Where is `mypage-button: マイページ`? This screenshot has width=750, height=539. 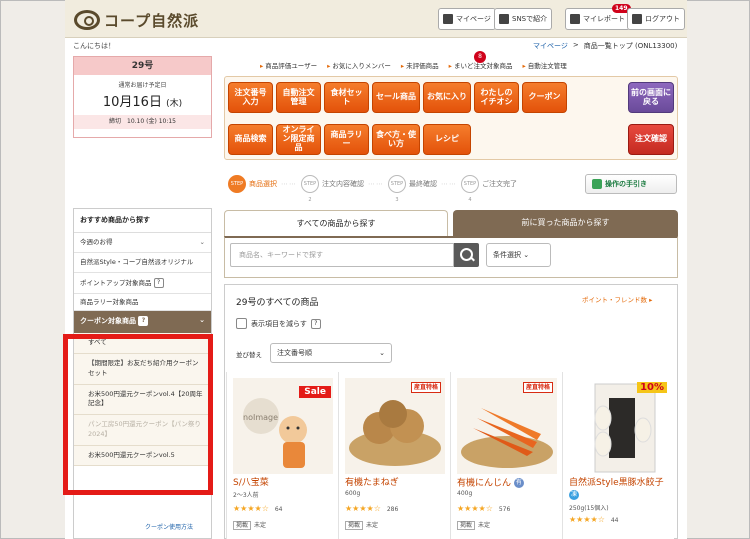
mypage-button: マイページ is located at coordinates (467, 19).